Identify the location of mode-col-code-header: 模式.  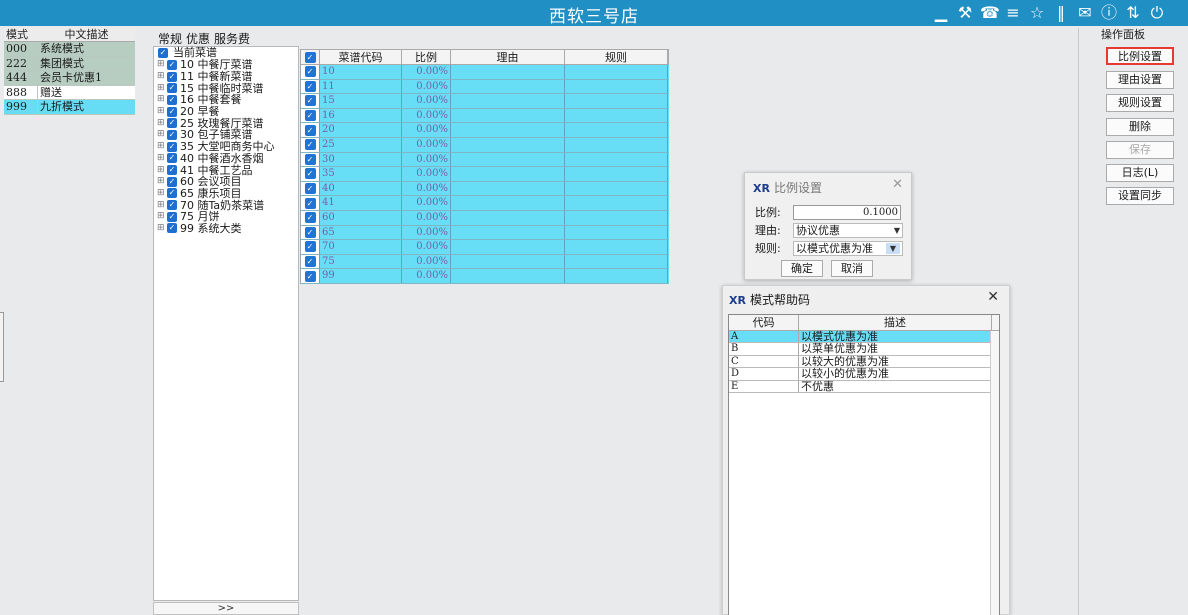
(21, 34).